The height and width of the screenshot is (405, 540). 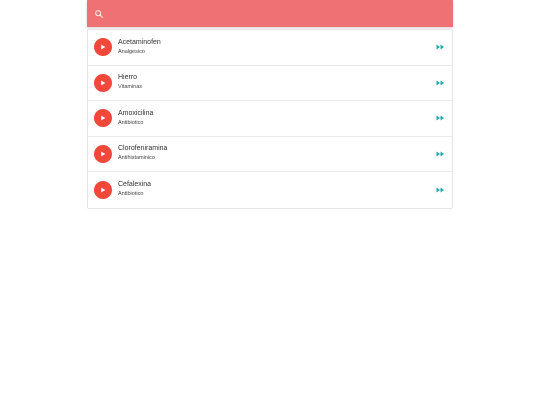 What do you see at coordinates (136, 158) in the screenshot?
I see `item-category: Antihistaminico` at bounding box center [136, 158].